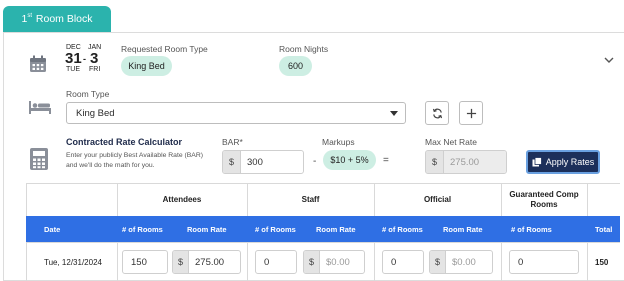 This screenshot has width=624, height=281. I want to click on header-date: Date, so click(52, 229).